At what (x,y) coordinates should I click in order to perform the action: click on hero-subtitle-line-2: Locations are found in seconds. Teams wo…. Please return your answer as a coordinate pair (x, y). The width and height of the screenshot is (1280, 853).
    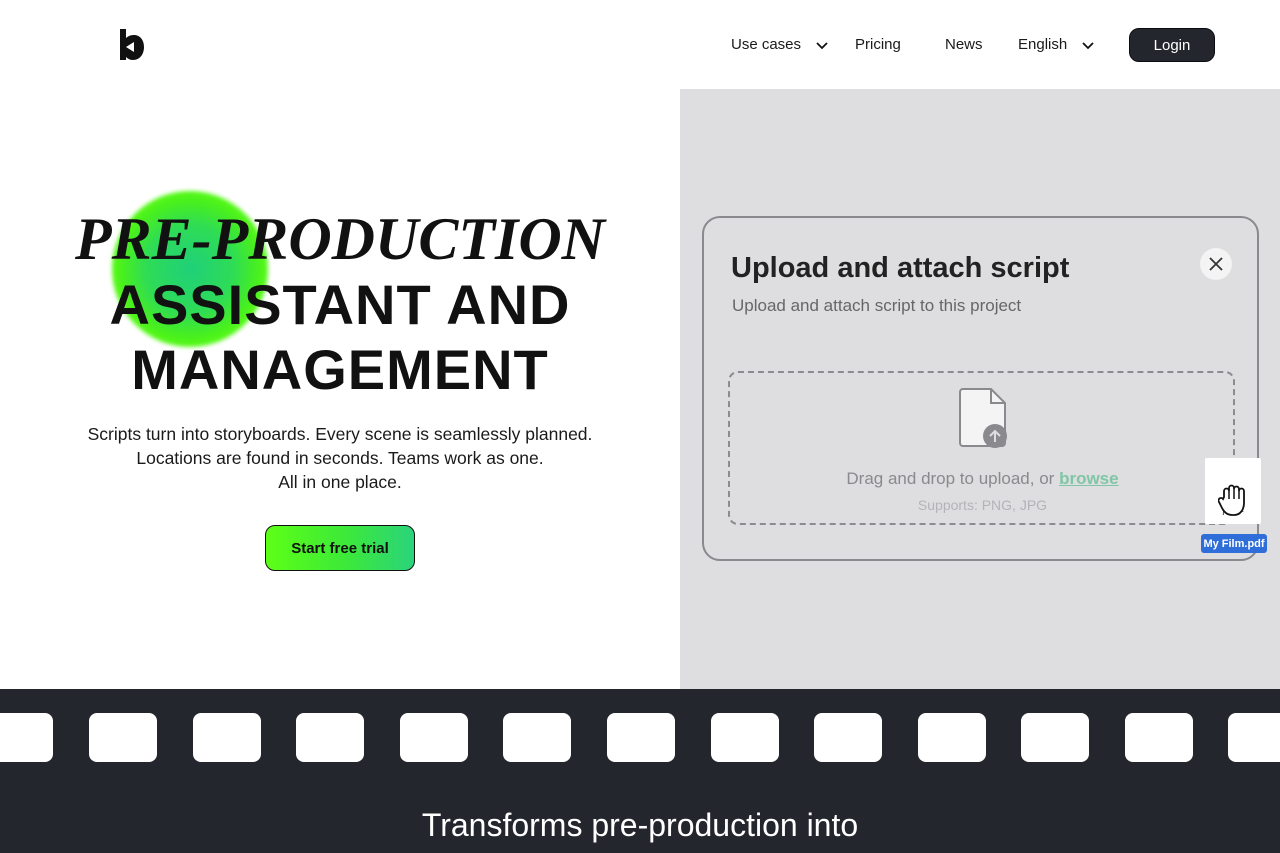
    Looking at the image, I should click on (340, 458).